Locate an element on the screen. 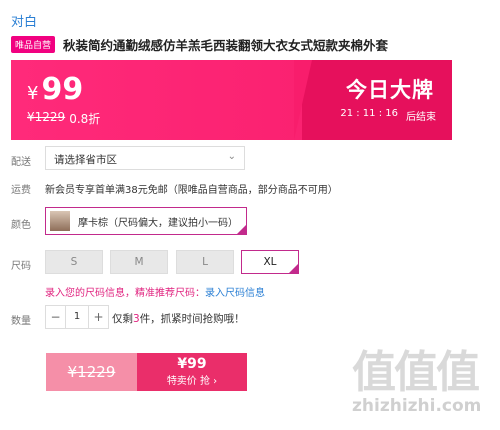 The image size is (500, 430). quantity-label: 数量 is located at coordinates (21, 321).